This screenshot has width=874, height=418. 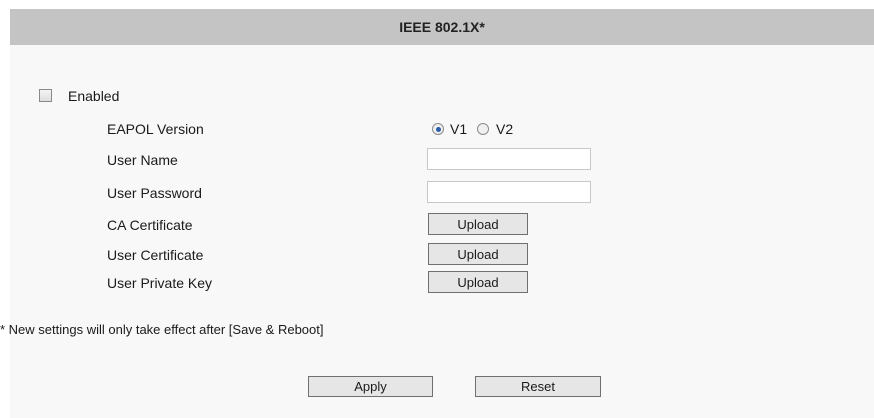 What do you see at coordinates (155, 255) in the screenshot?
I see `user-certificate-label: User Certificate` at bounding box center [155, 255].